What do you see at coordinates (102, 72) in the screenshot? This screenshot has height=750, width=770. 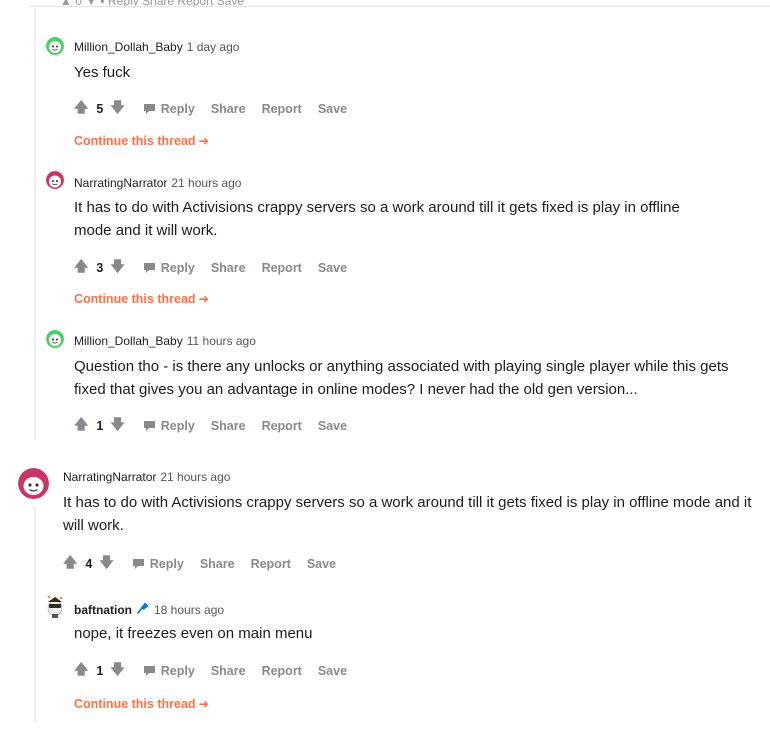 I see `comment-body: Yes fuck` at bounding box center [102, 72].